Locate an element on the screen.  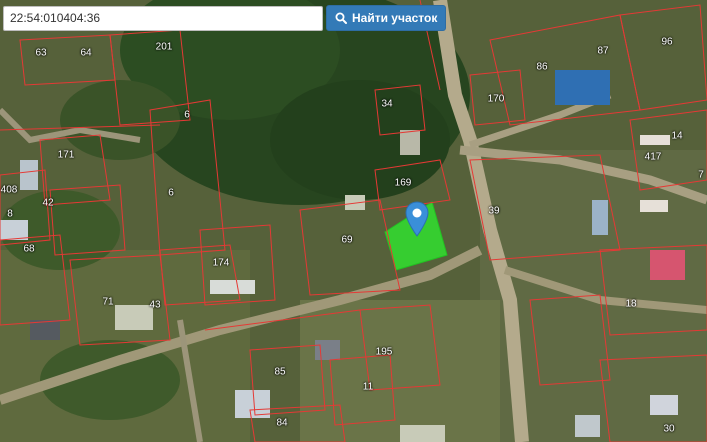
find-parcel-label: Найти участок is located at coordinates (395, 18).